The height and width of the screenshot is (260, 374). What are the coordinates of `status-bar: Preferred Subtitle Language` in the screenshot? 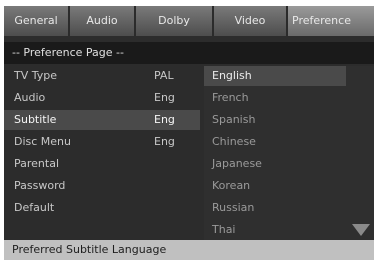 It's located at (189, 250).